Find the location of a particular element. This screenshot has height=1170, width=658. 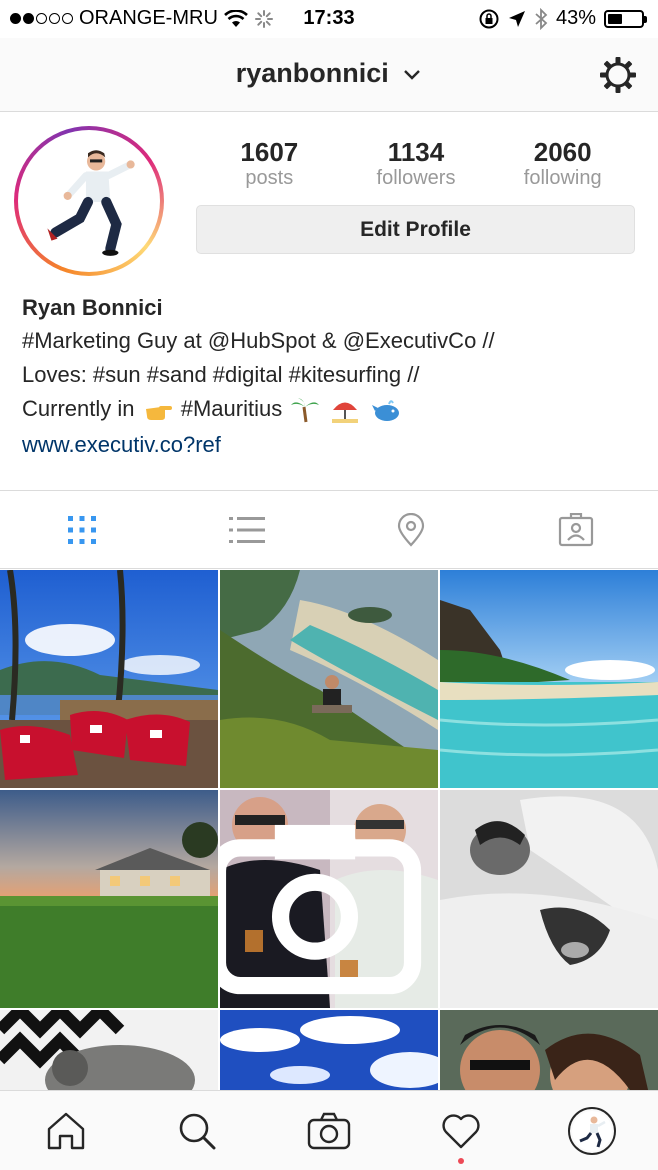

bio-line-3: Currently in #Mauritius is located at coordinates (332, 409).